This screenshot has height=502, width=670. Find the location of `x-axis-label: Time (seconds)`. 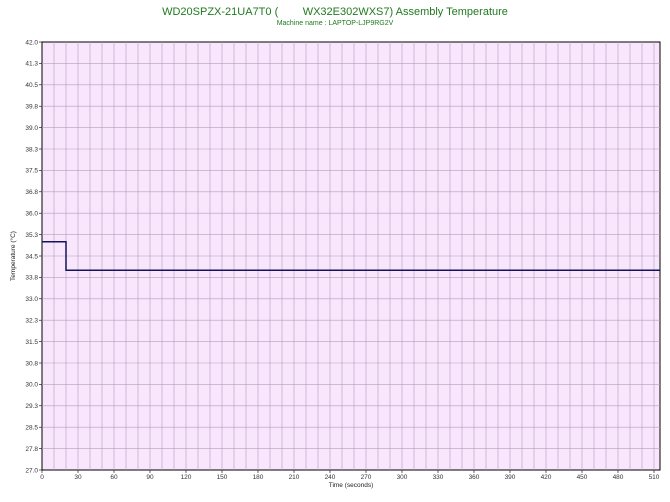

x-axis-label: Time (seconds) is located at coordinates (351, 485).